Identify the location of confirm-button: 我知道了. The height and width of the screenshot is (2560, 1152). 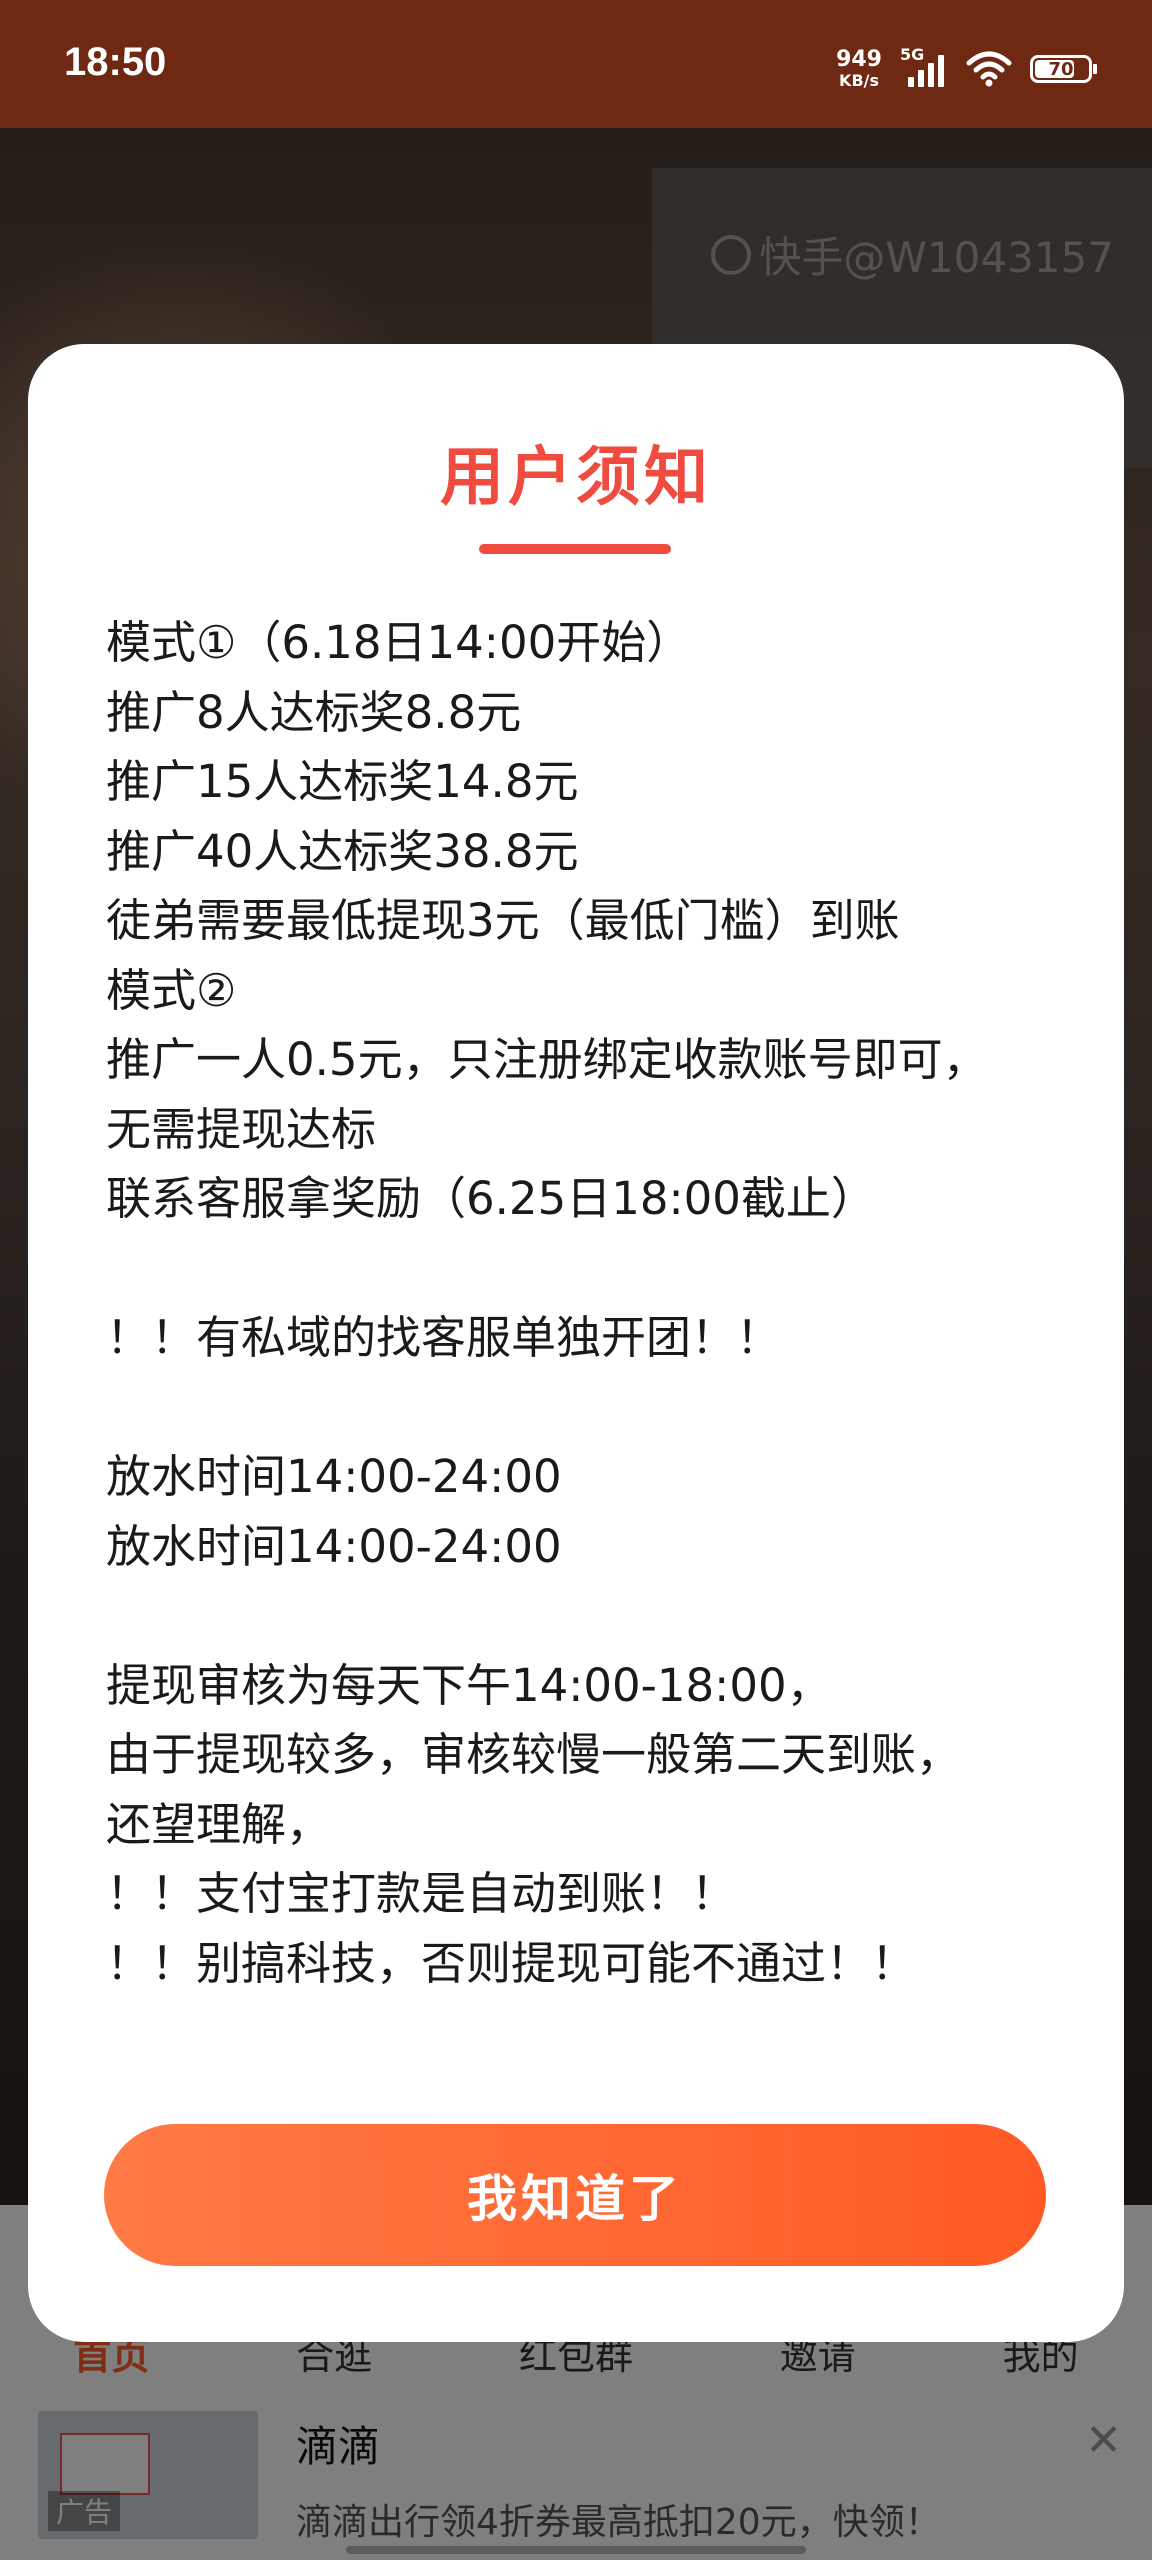
(575, 2195).